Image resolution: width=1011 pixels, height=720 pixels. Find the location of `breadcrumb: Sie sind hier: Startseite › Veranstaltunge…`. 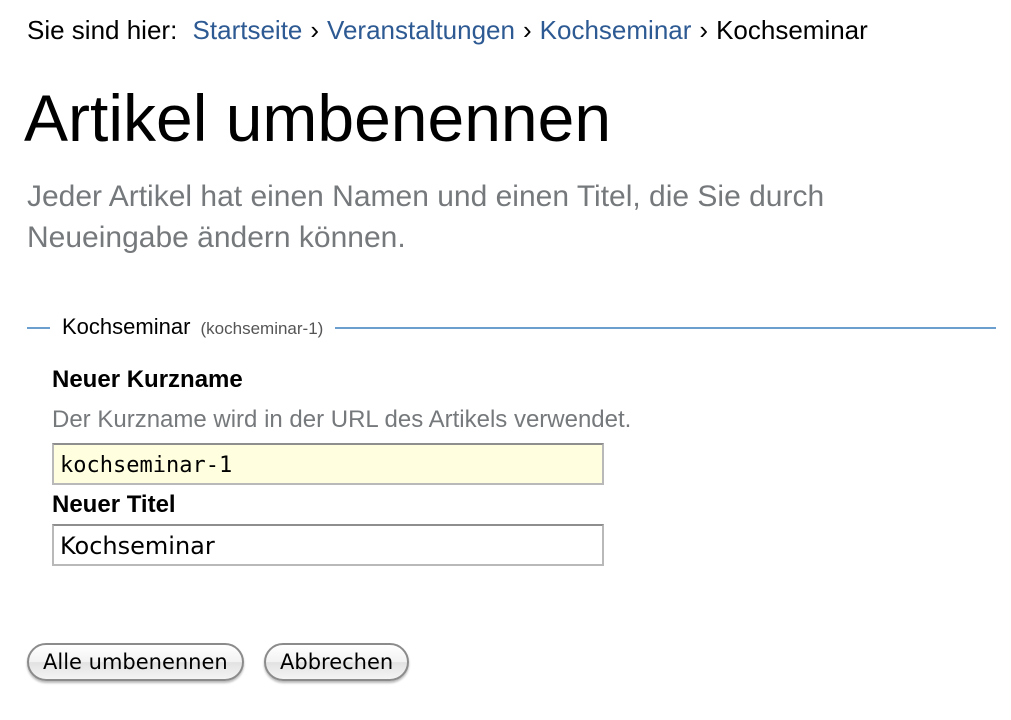

breadcrumb: Sie sind hier: Startseite › Veranstaltunge… is located at coordinates (447, 30).